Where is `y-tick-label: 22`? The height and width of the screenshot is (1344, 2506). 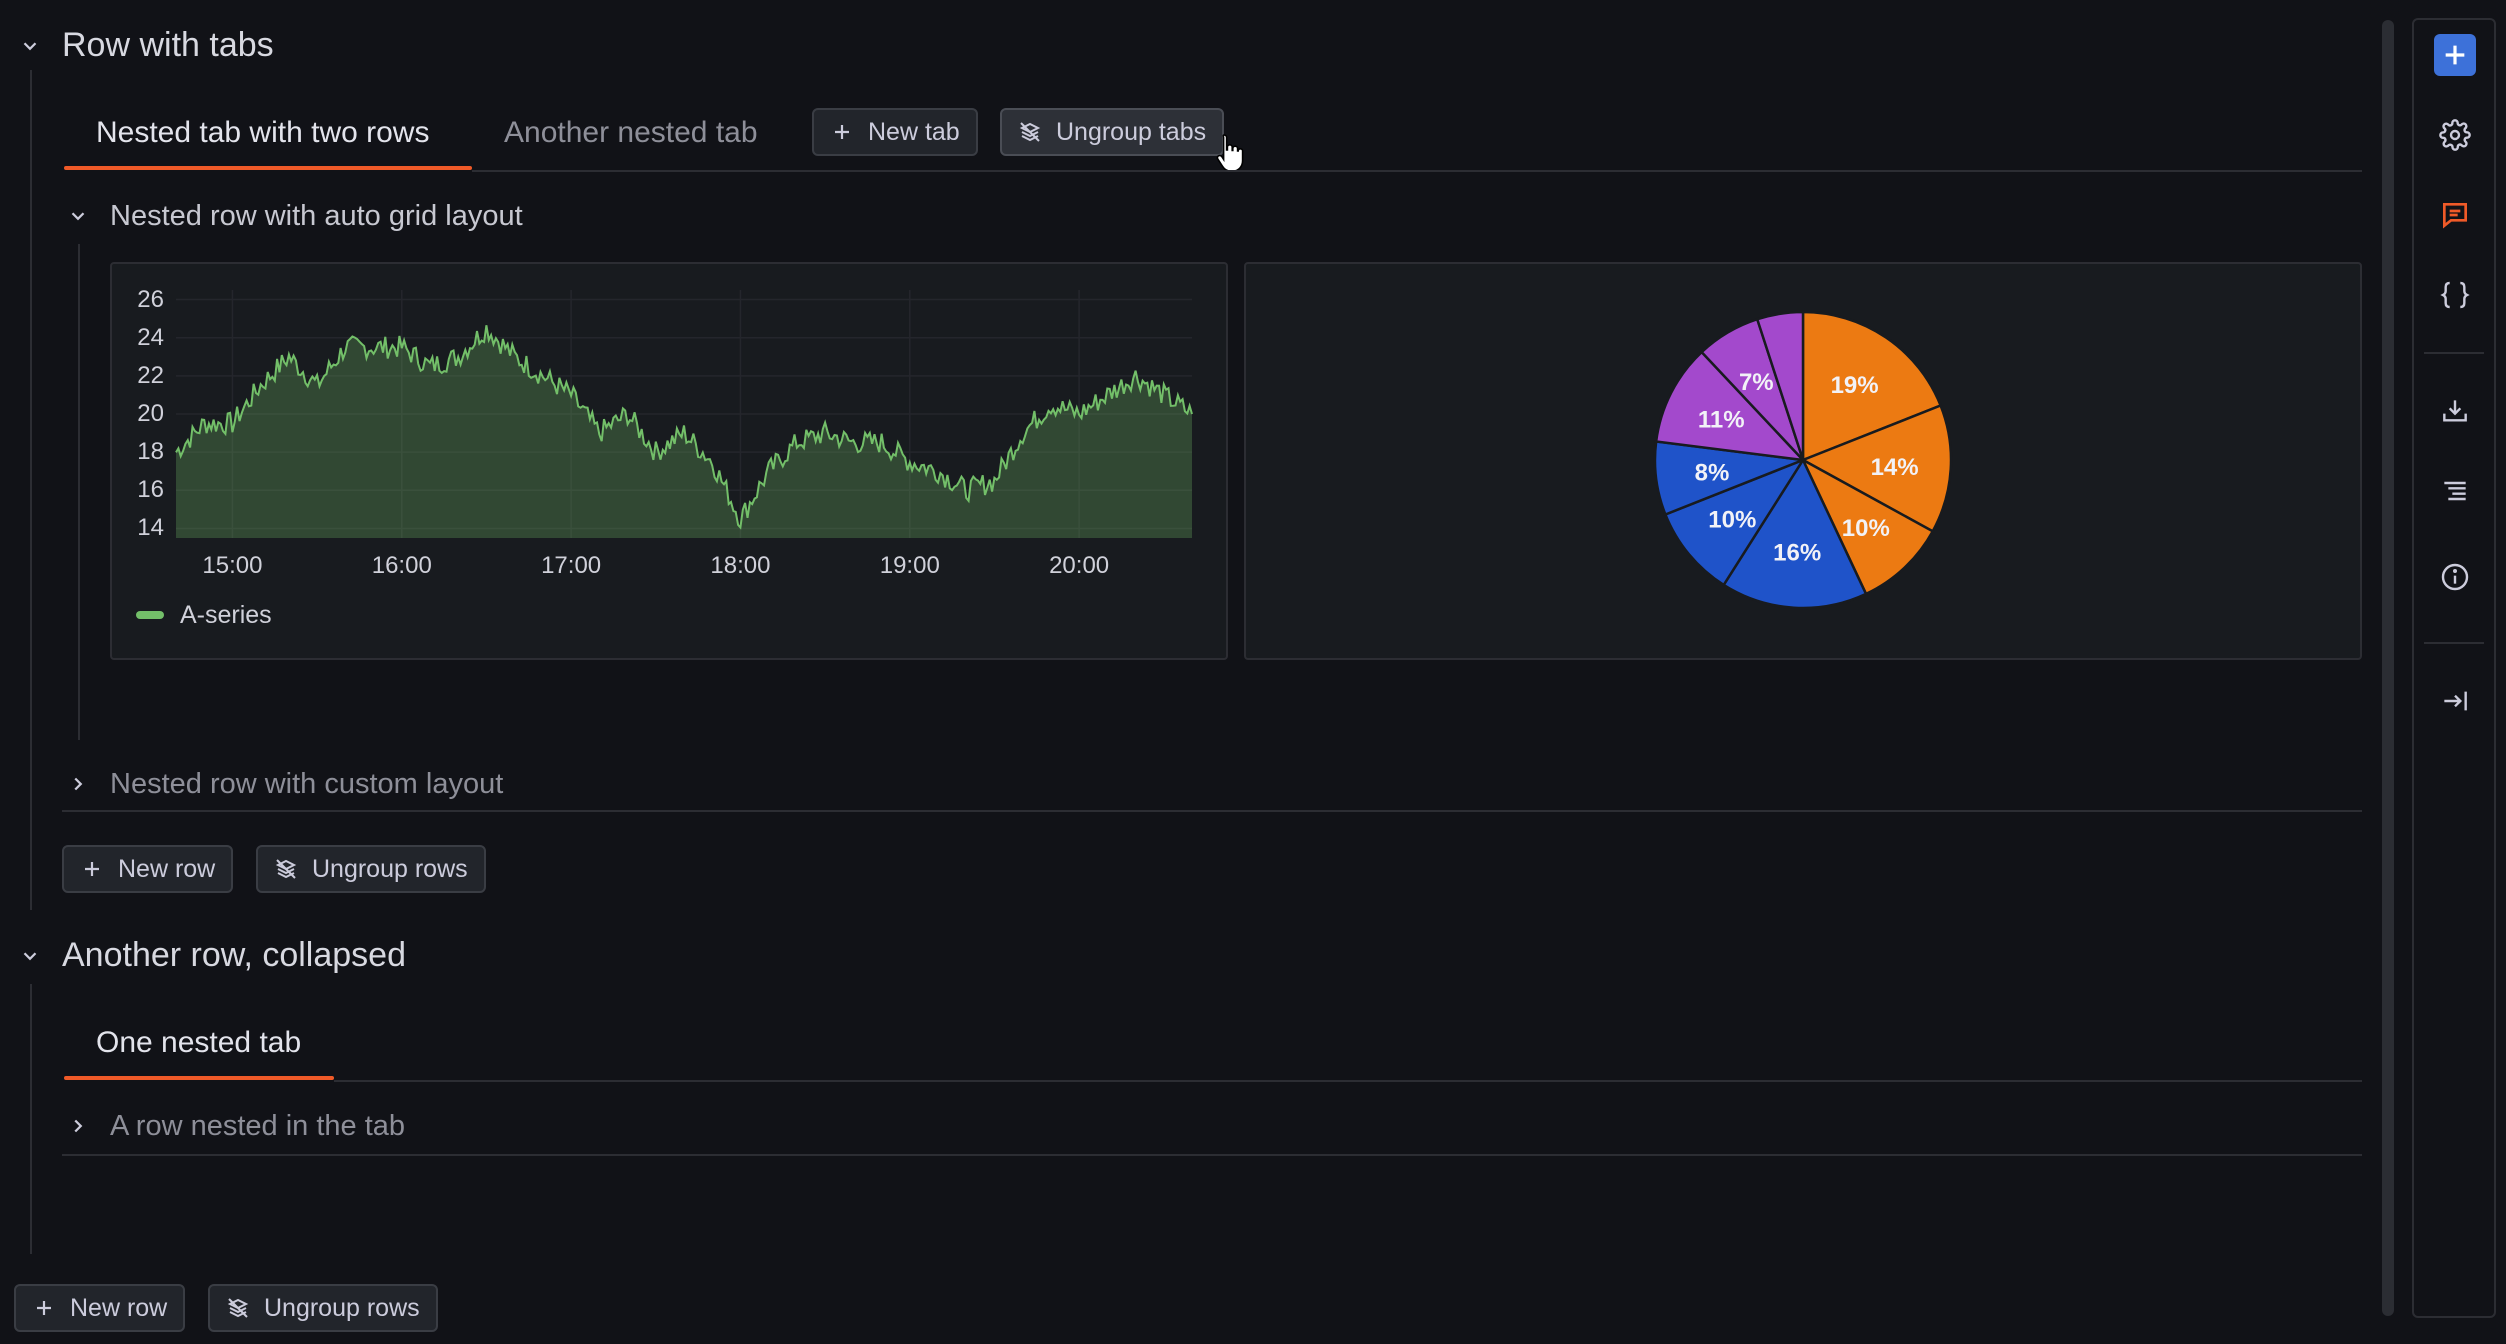
y-tick-label: 22 is located at coordinates (150, 375).